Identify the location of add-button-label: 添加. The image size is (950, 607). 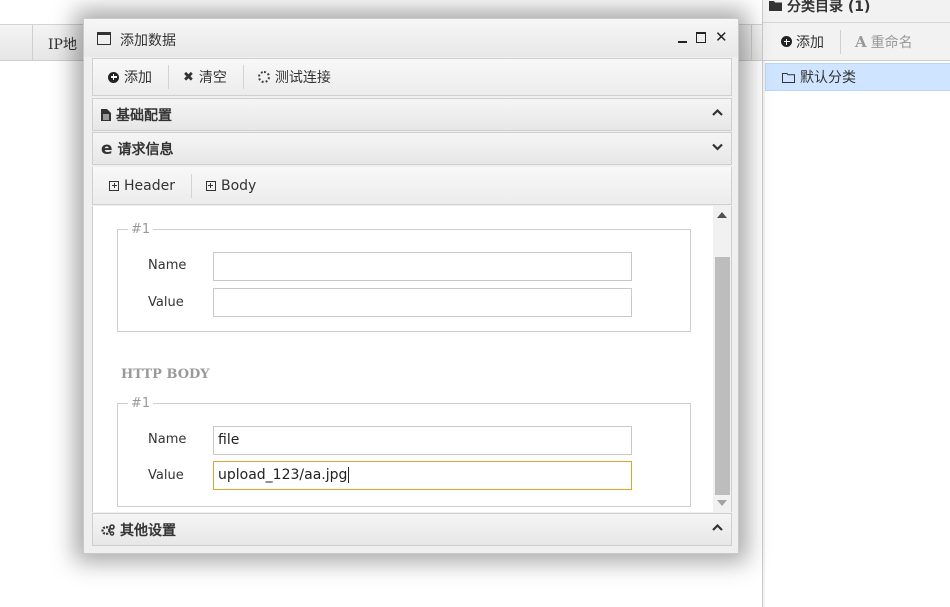
(138, 78).